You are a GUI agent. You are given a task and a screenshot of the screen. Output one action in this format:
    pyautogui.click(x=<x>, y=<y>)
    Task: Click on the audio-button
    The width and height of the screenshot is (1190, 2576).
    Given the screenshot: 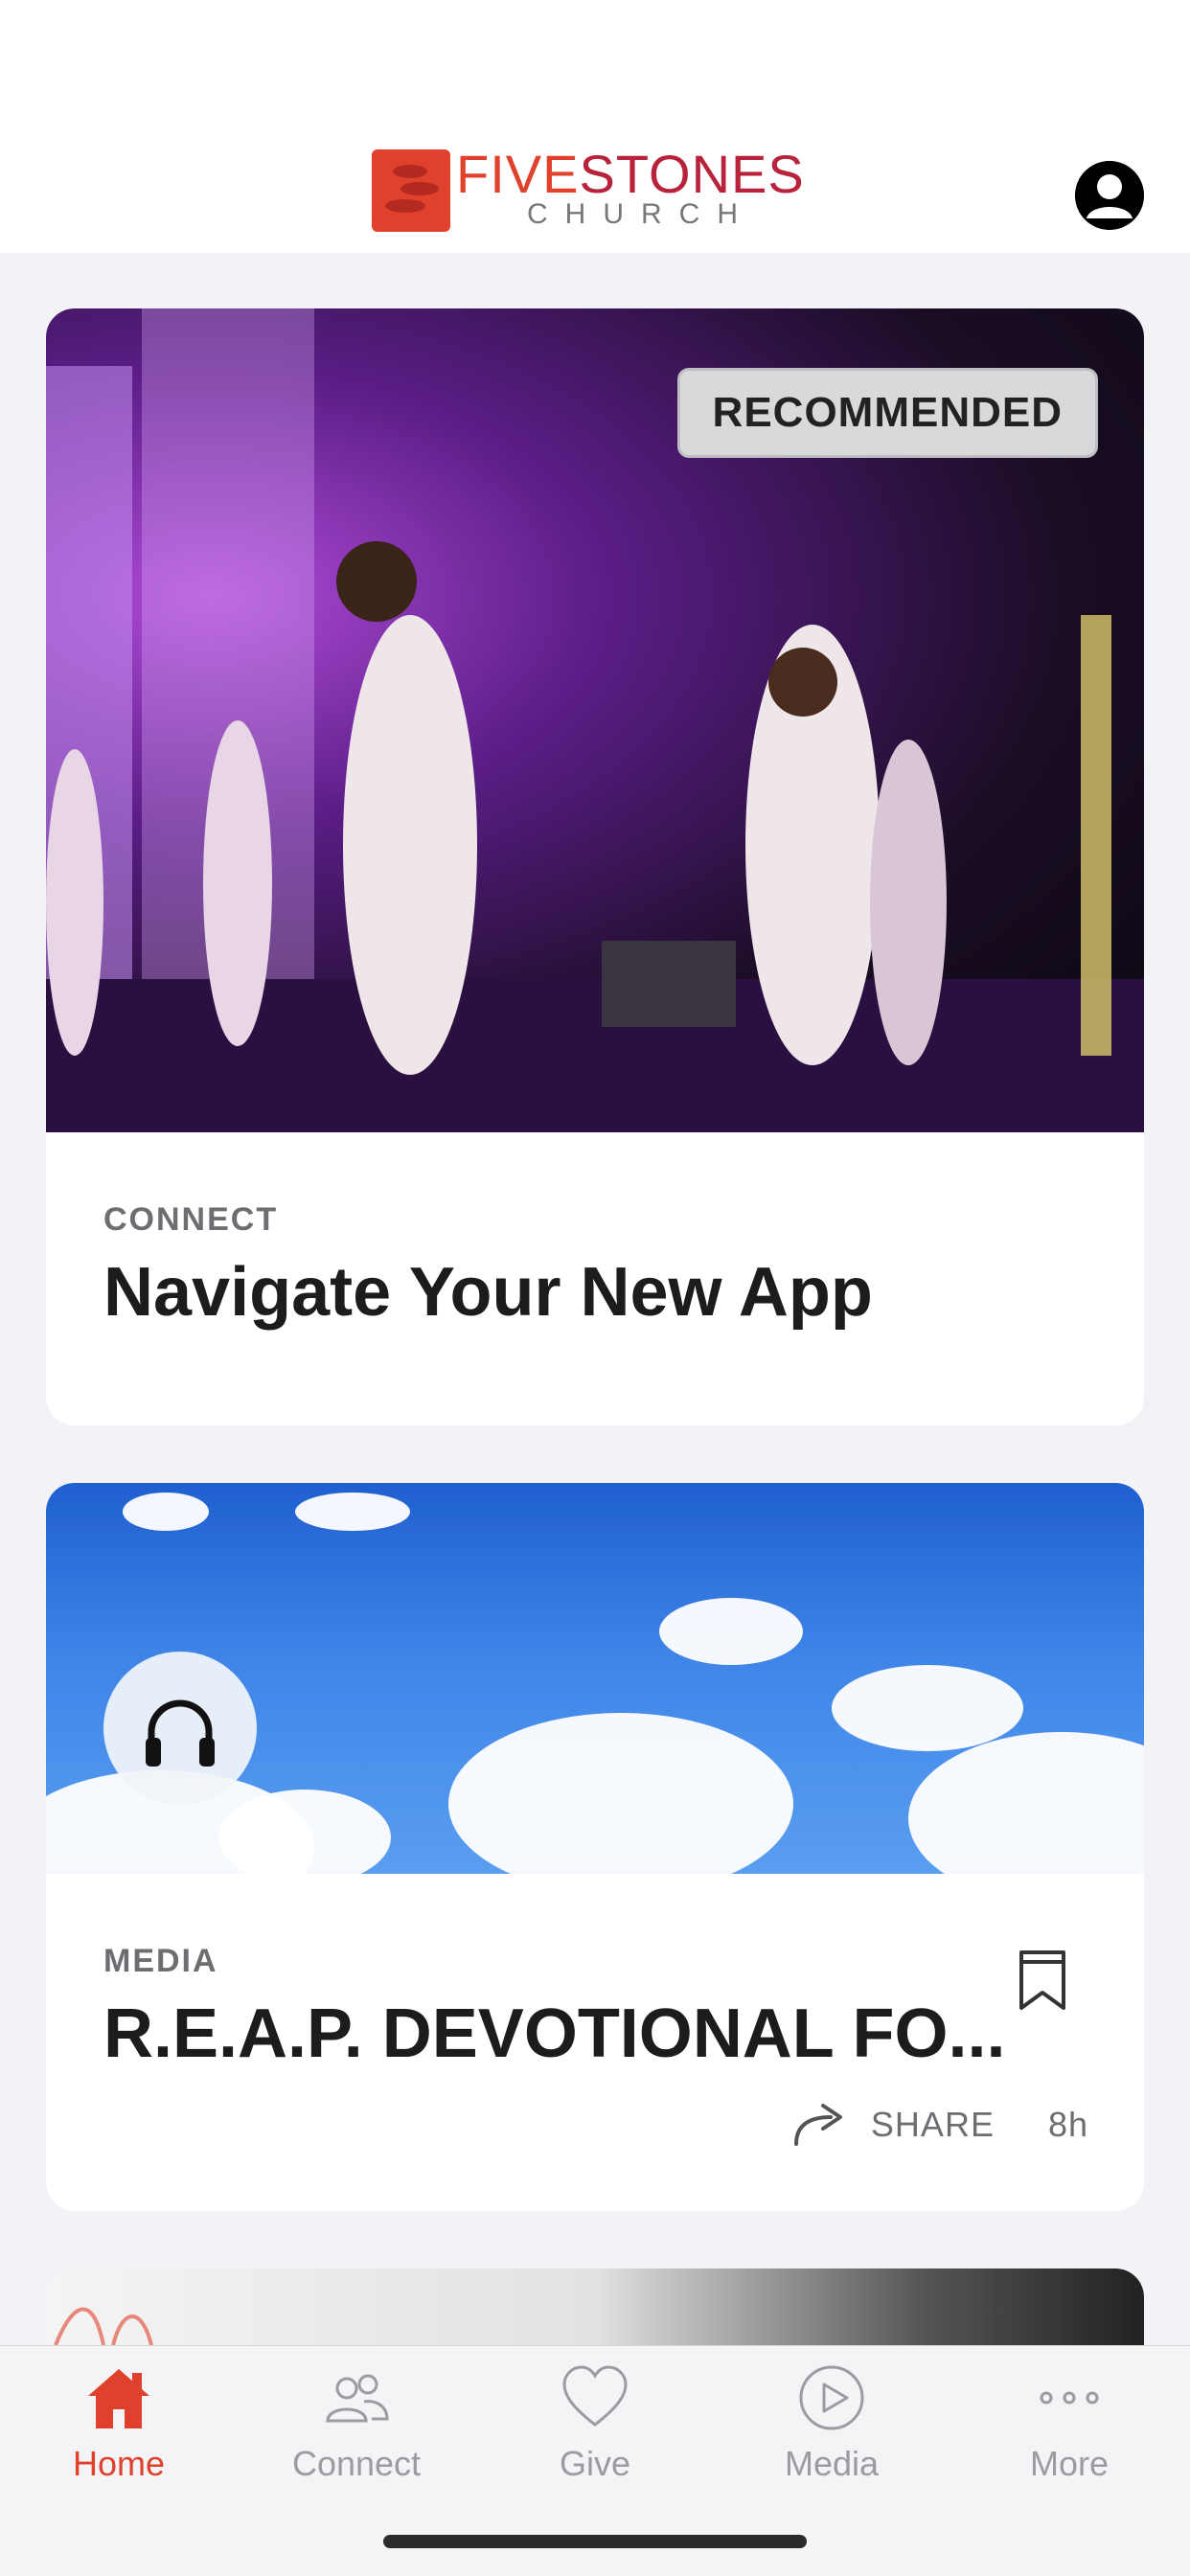 What is the action you would take?
    pyautogui.click(x=180, y=1728)
    